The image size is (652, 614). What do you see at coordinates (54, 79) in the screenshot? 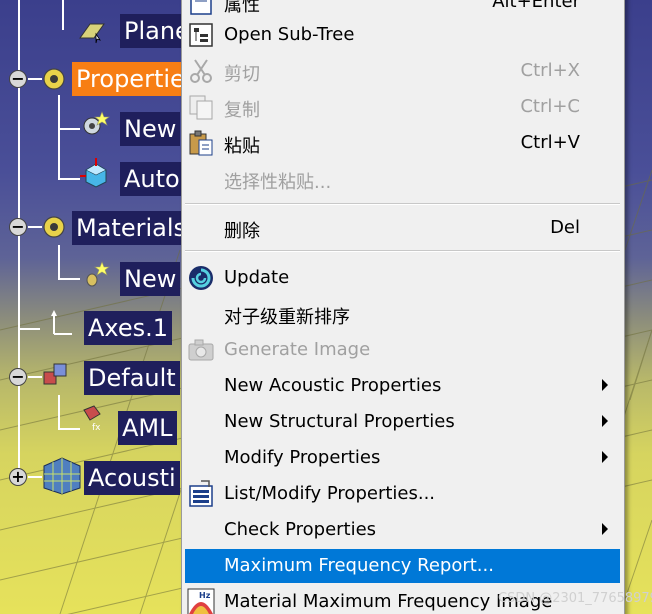
I see `properties-set-icon` at bounding box center [54, 79].